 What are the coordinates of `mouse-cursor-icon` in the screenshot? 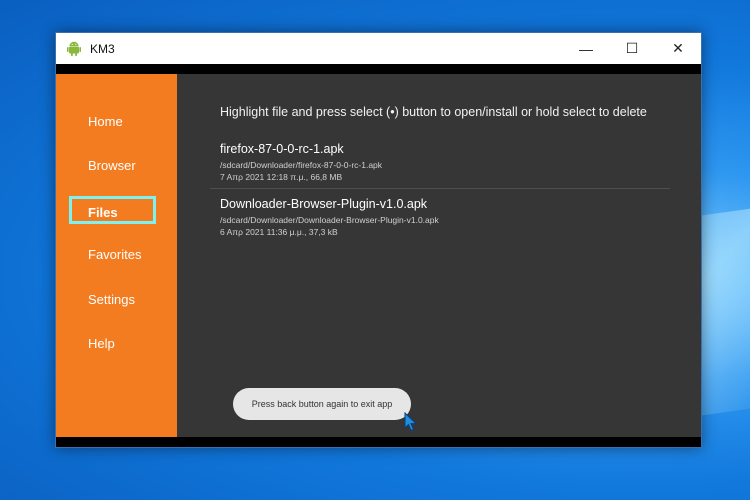 It's located at (411, 422).